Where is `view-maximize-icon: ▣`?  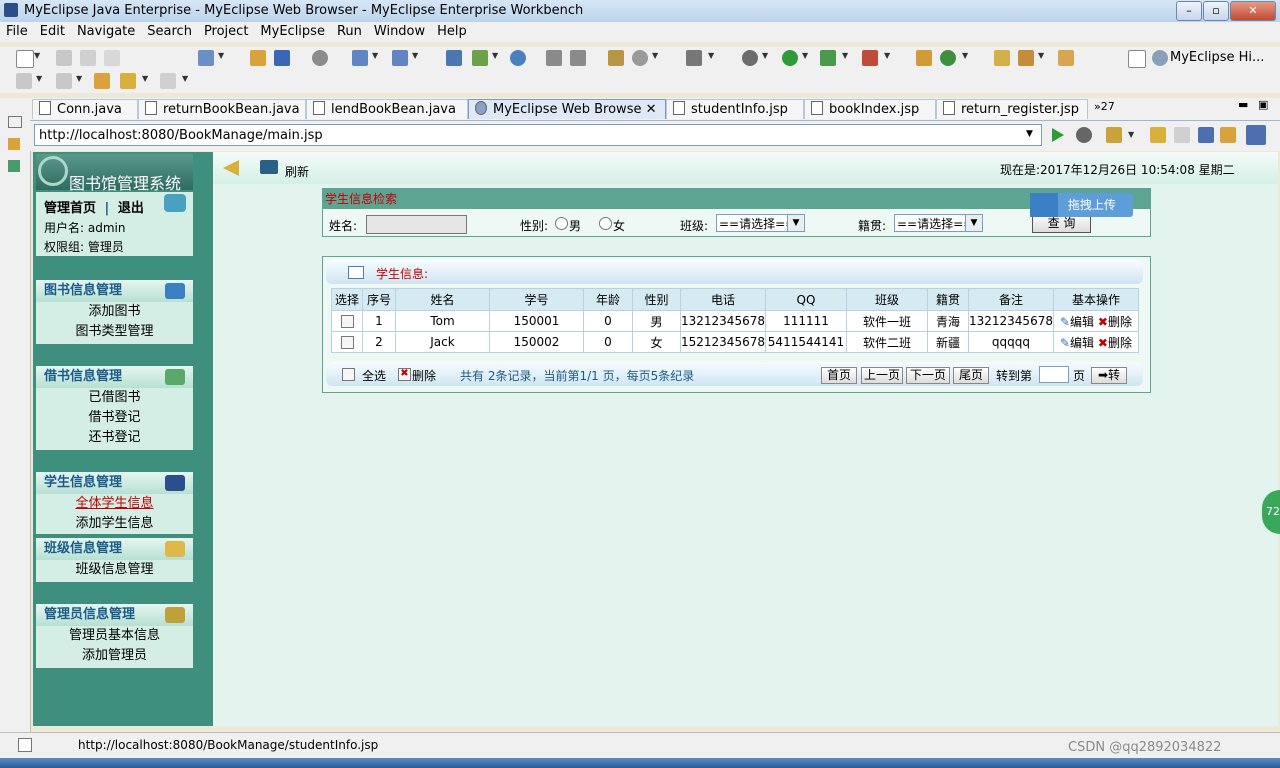
view-maximize-icon: ▣ is located at coordinates (1263, 104).